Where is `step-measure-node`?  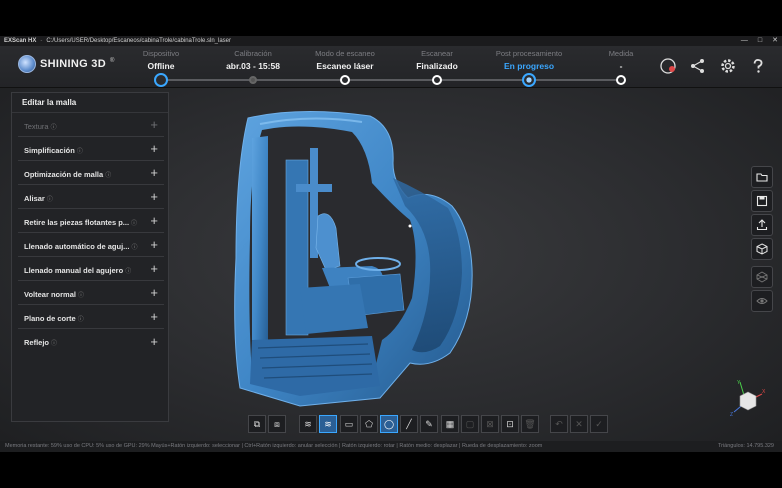
step-measure-node is located at coordinates (621, 80).